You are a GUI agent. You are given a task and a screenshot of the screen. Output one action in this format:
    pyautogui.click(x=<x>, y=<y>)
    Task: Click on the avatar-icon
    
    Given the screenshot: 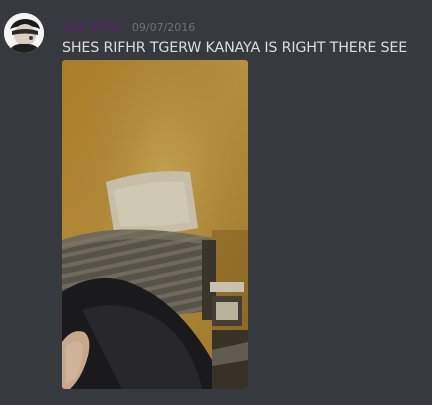 What is the action you would take?
    pyautogui.click(x=24, y=33)
    